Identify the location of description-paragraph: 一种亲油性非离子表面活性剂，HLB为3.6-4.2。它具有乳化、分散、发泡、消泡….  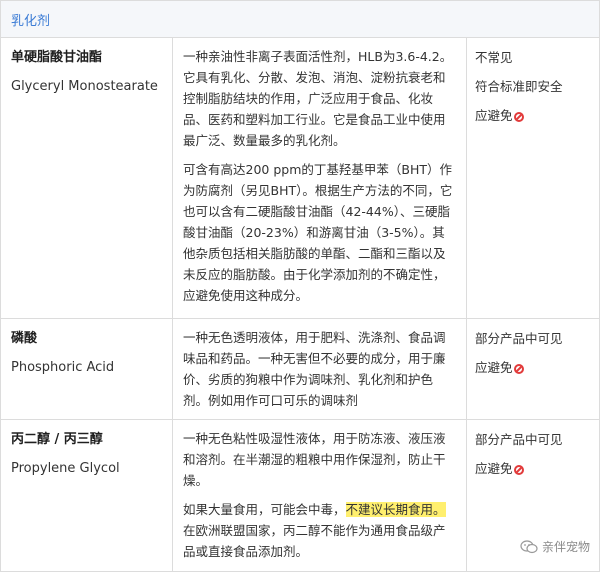
(318, 98).